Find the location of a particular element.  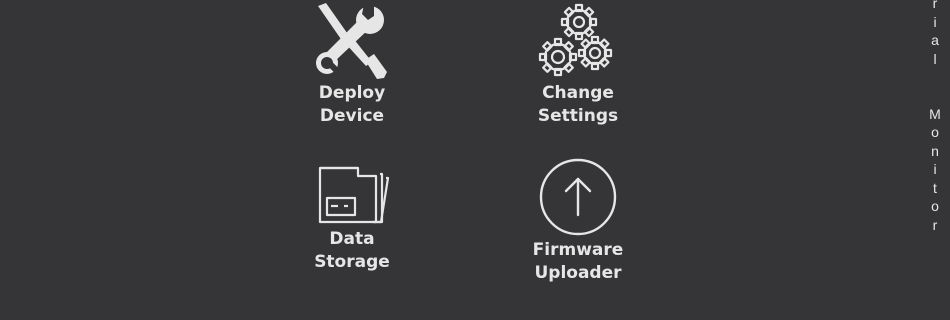

firmware-uploader-label: Firmware Uploader is located at coordinates (578, 261).